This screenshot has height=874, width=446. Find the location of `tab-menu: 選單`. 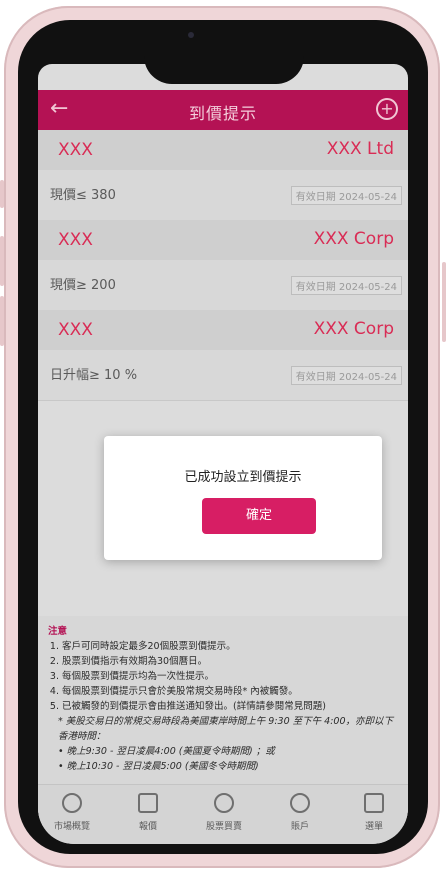

tab-menu: 選單 is located at coordinates (374, 812).